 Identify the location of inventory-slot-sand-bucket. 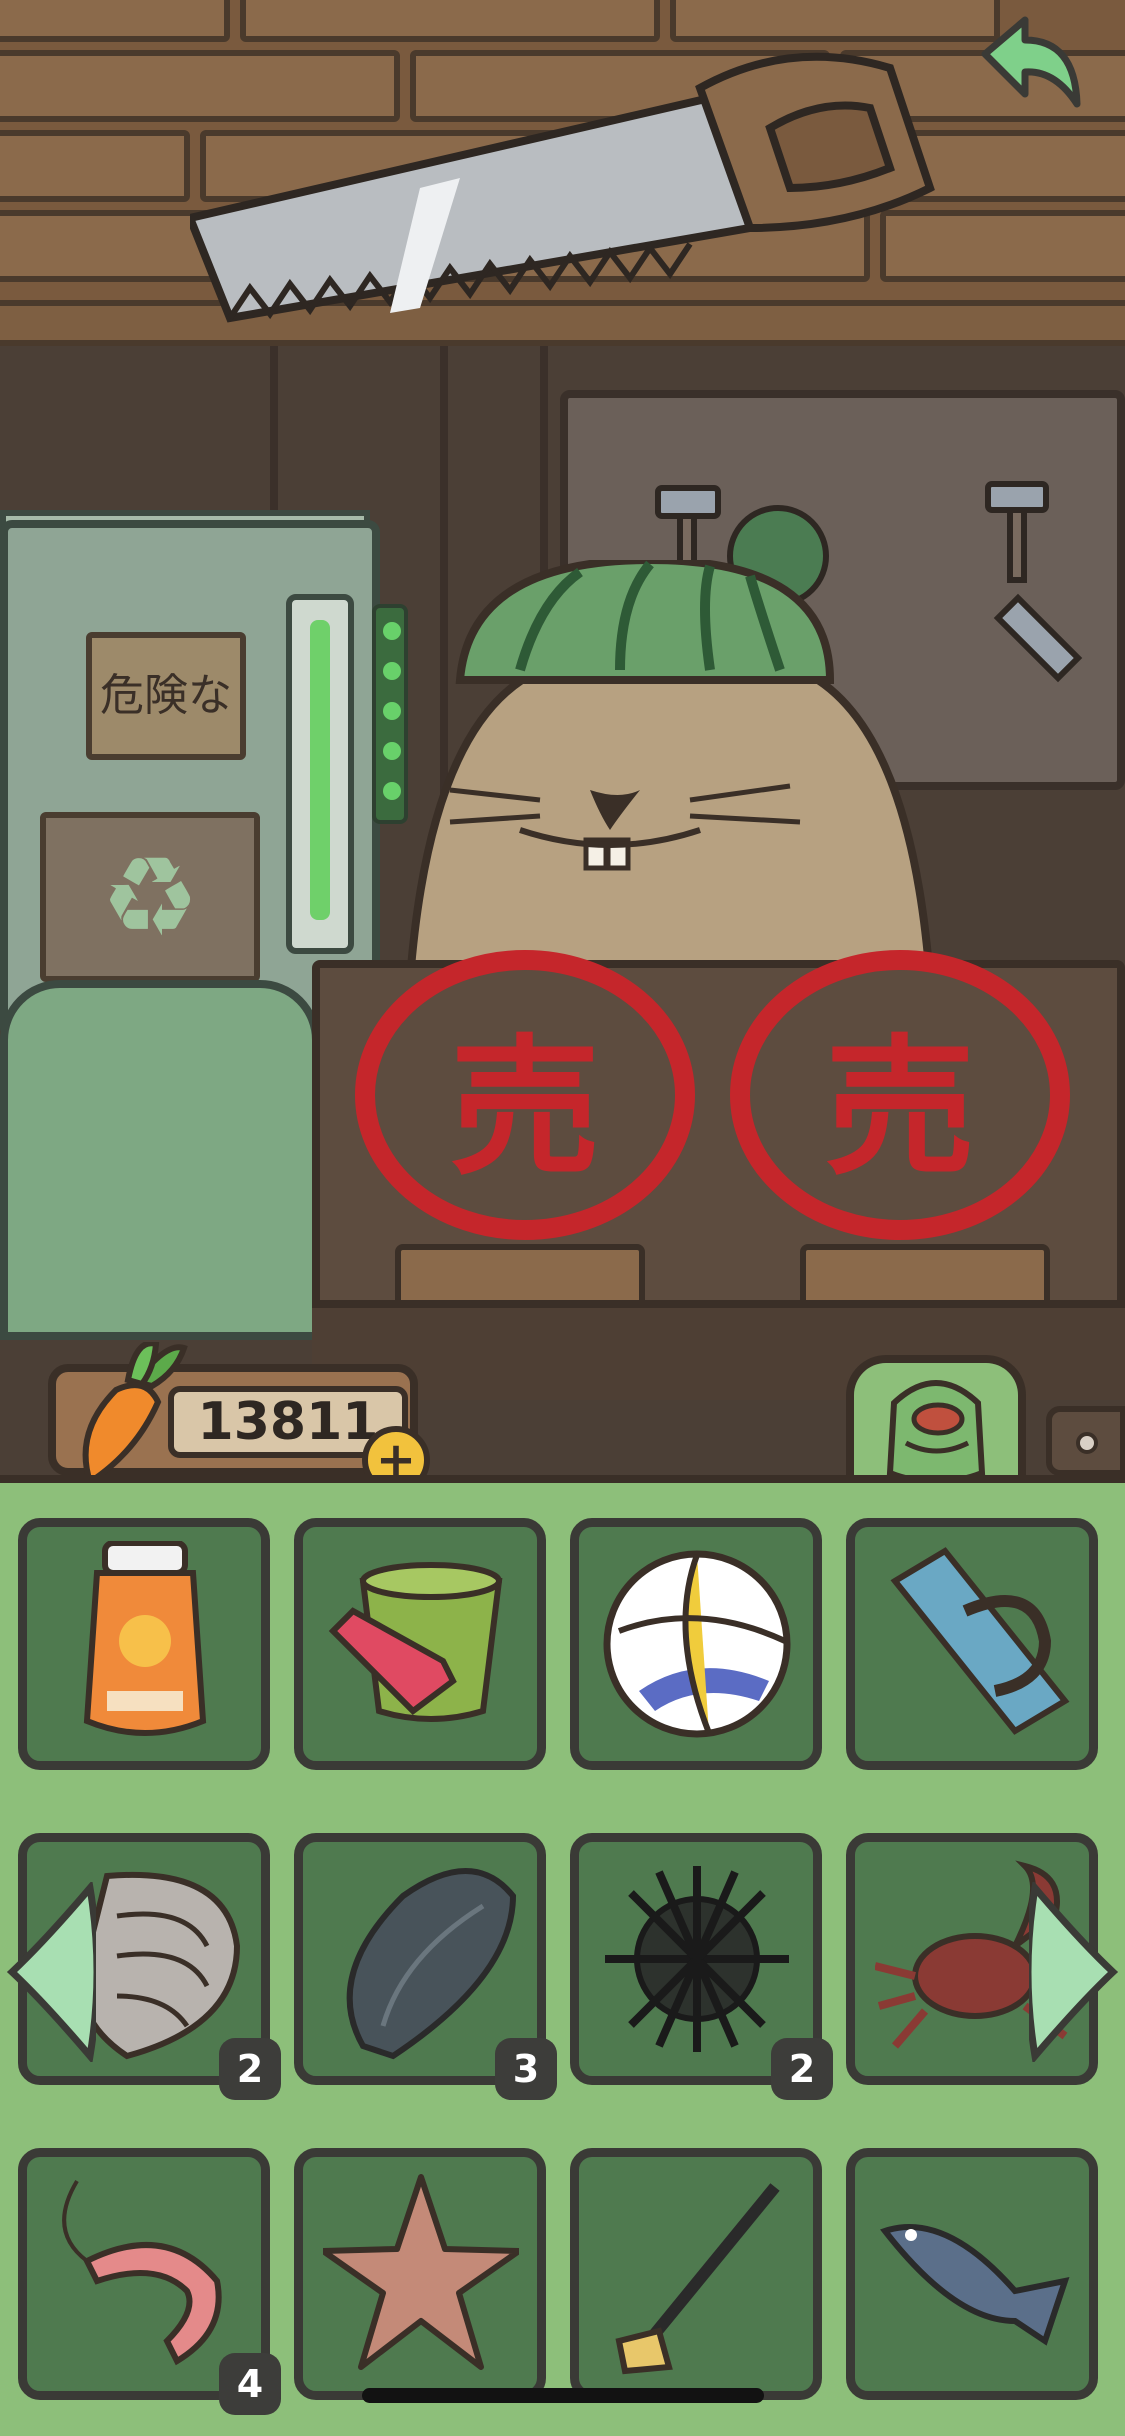
(420, 1644).